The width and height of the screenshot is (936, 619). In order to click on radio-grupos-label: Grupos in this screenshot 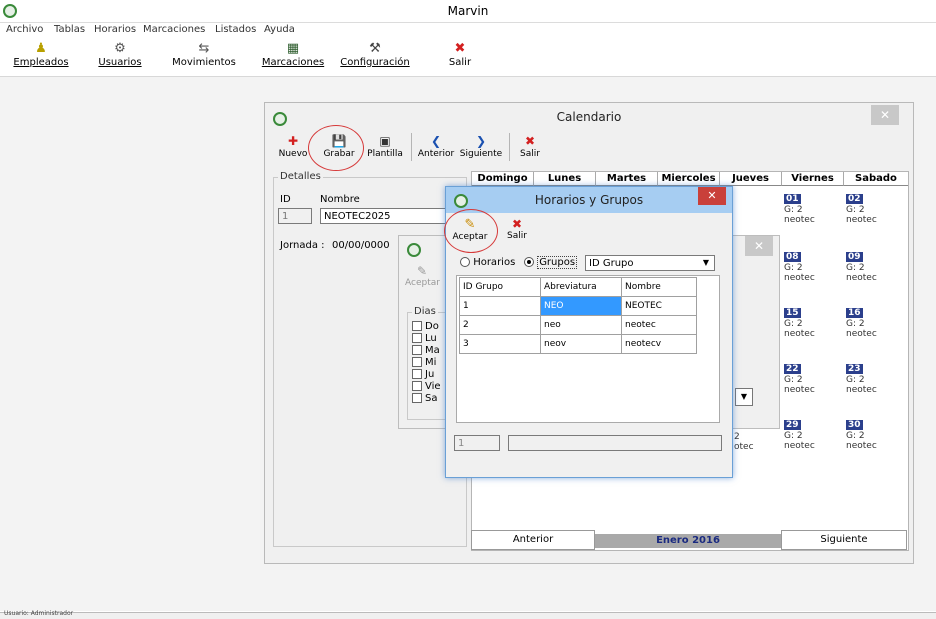, I will do `click(557, 262)`.